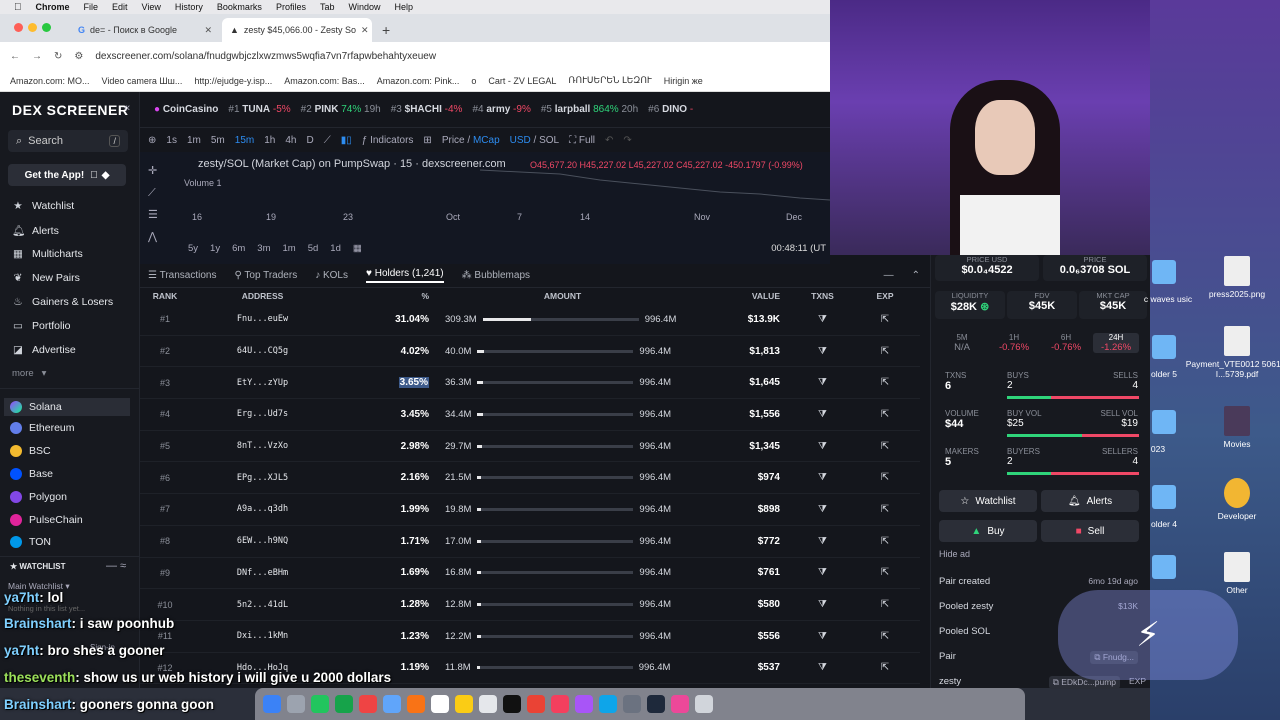 This screenshot has width=1280, height=720. Describe the element at coordinates (263, 248) in the screenshot. I see `range-3m: 3m` at that location.